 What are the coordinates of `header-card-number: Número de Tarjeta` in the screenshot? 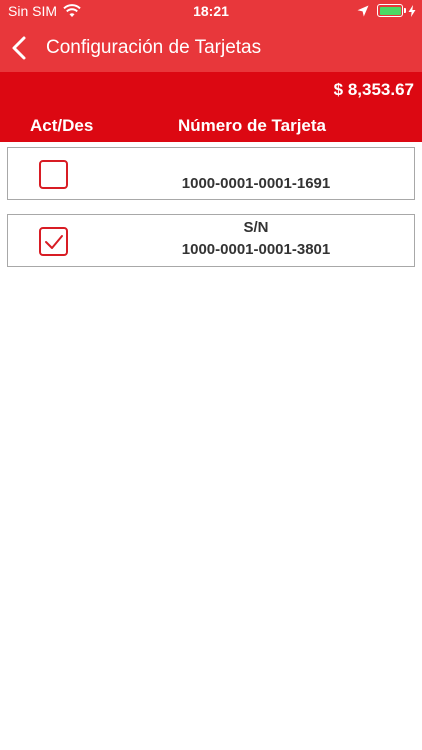 It's located at (252, 125).